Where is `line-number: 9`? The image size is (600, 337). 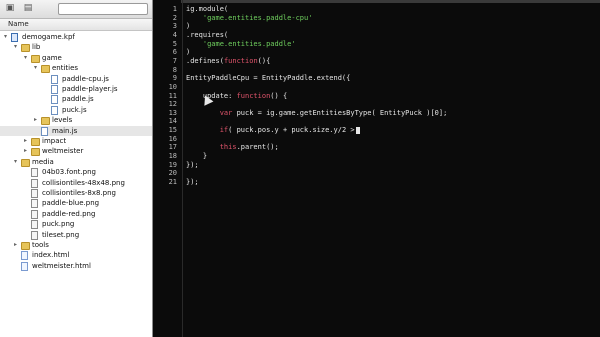
line-number: 9 is located at coordinates (174, 78).